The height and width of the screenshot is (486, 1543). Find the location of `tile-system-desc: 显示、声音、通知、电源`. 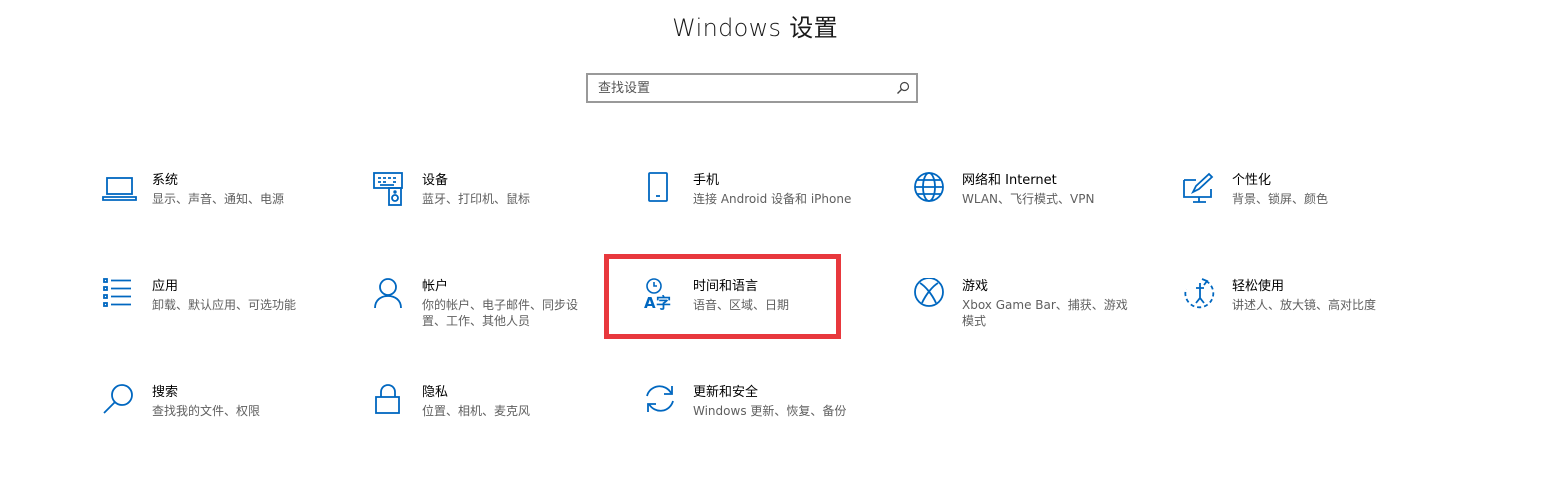

tile-system-desc: 显示、声音、通知、电源 is located at coordinates (218, 199).